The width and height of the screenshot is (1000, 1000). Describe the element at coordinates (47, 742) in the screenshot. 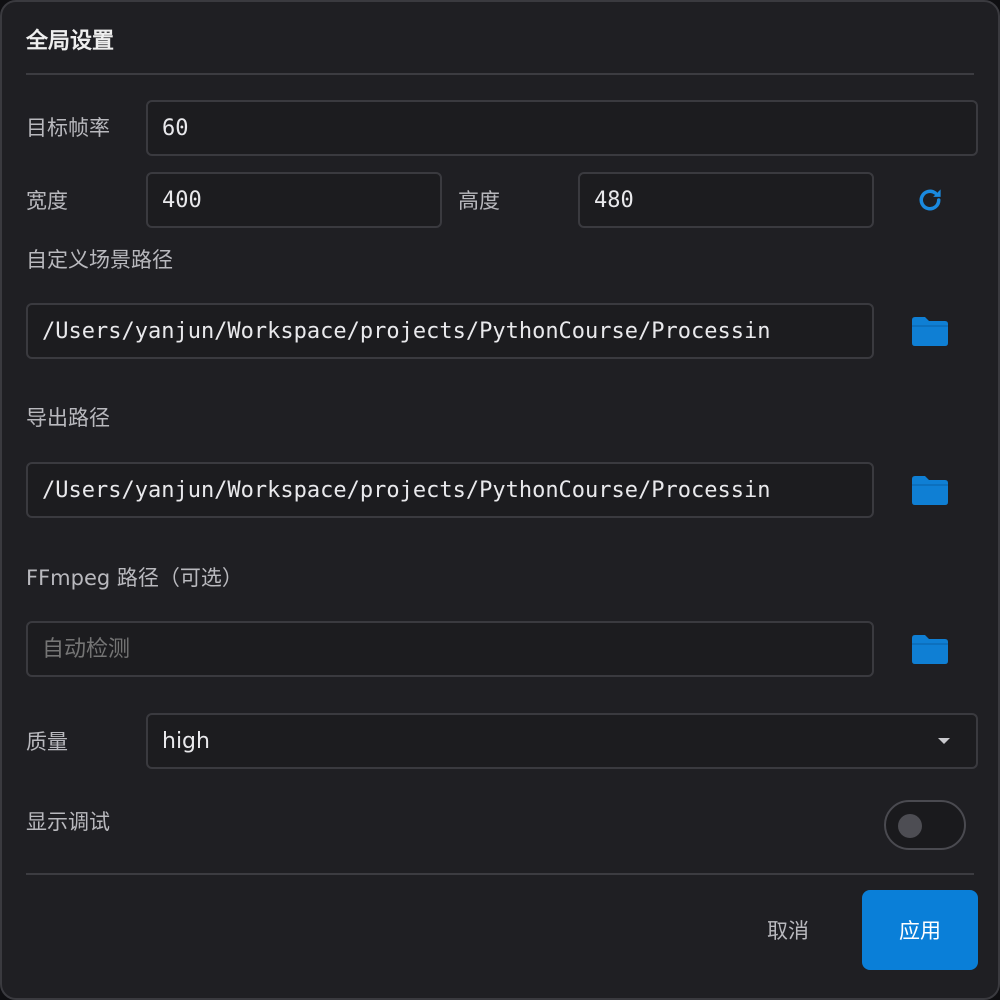

I see `quality-label: 质量` at that location.